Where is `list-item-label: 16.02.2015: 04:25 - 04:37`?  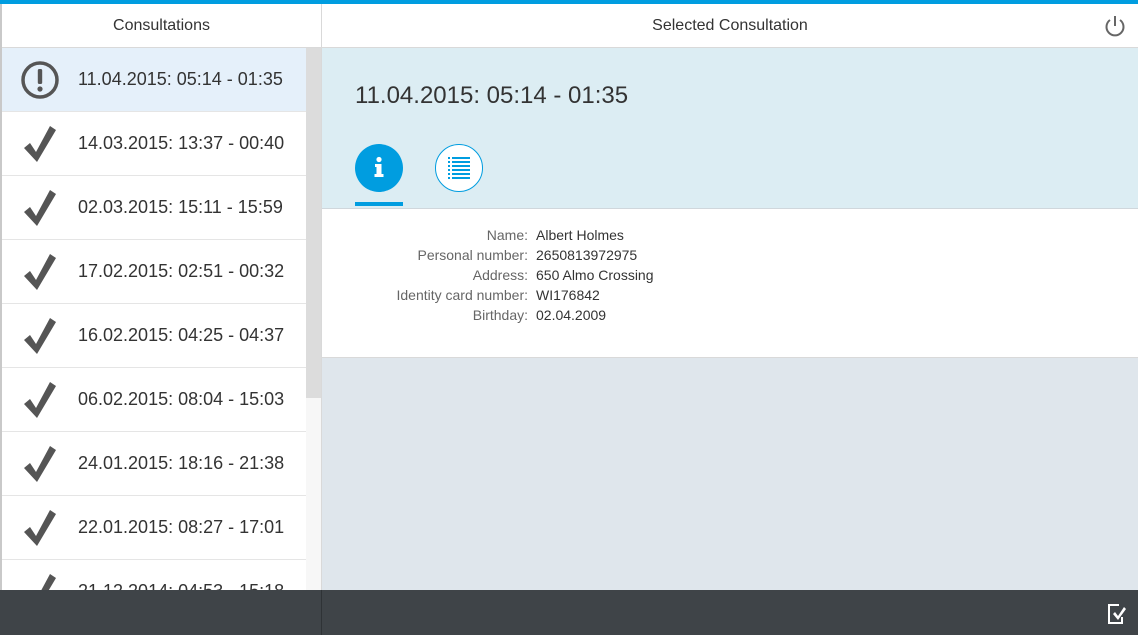
list-item-label: 16.02.2015: 04:25 - 04:37 is located at coordinates (181, 335).